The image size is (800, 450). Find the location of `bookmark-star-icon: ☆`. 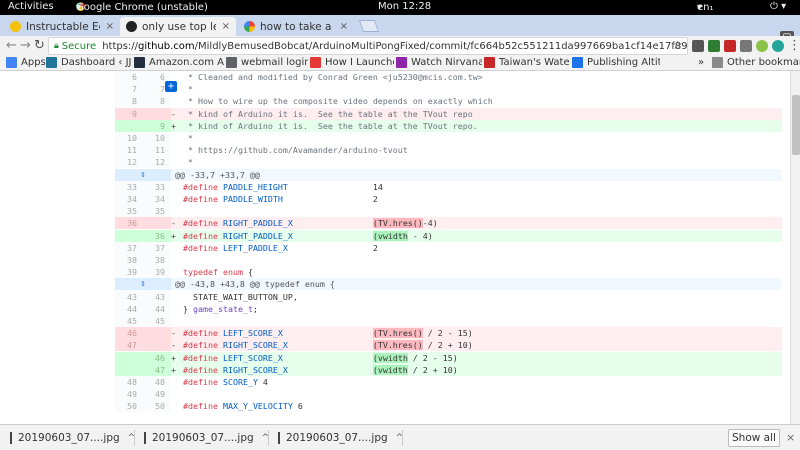

bookmark-star-icon: ☆ is located at coordinates (677, 45).